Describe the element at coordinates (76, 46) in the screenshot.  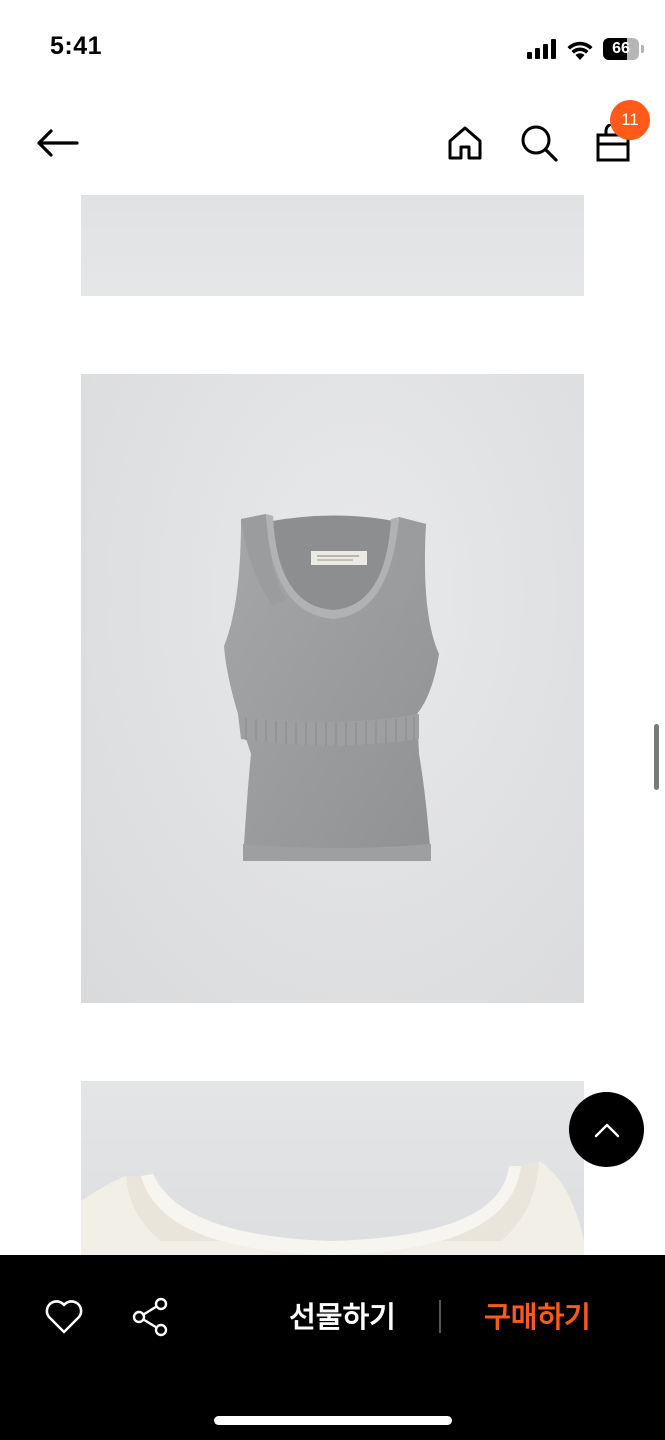
I see `status-time: 5:41` at that location.